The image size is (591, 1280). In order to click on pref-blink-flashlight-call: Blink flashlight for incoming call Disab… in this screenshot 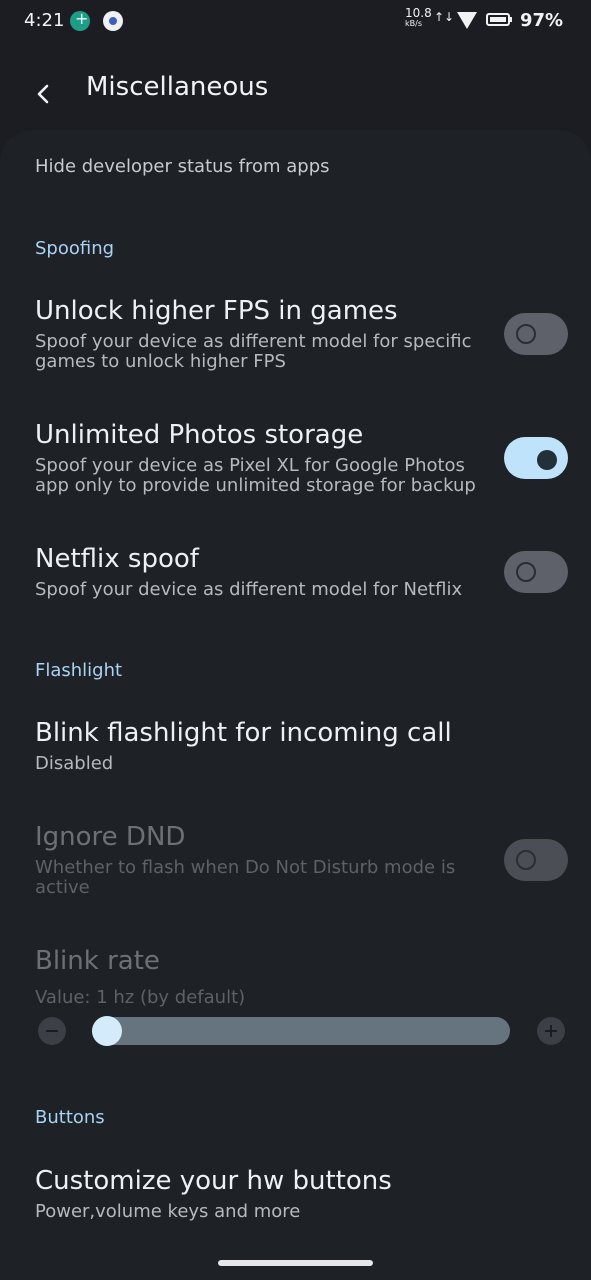, I will do `click(295, 751)`.